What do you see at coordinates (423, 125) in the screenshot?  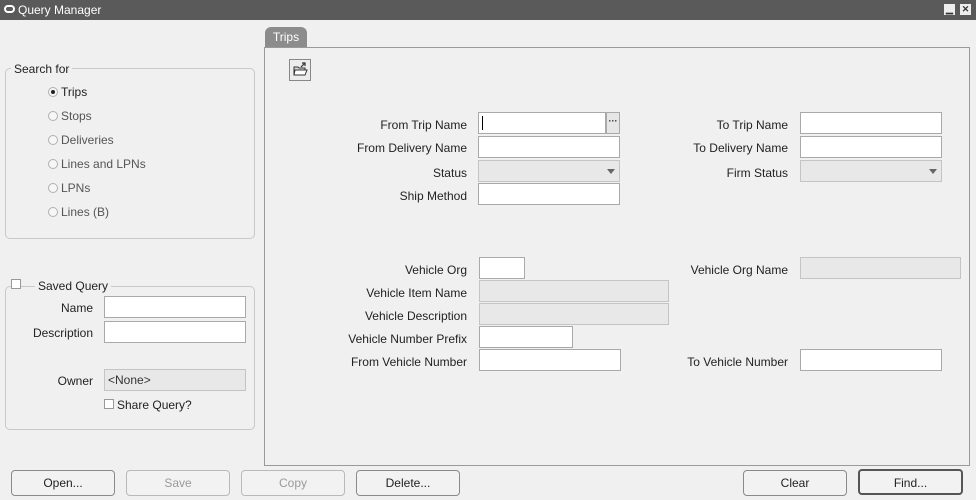 I see `from-trip-name-label: From Trip Name` at bounding box center [423, 125].